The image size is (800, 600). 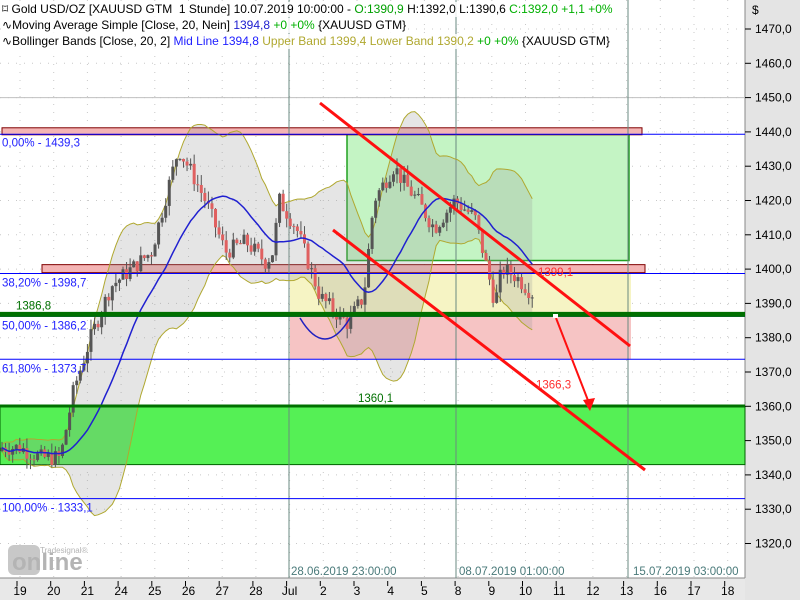 I want to click on y-tick-label: 1440,0, so click(x=773, y=132).